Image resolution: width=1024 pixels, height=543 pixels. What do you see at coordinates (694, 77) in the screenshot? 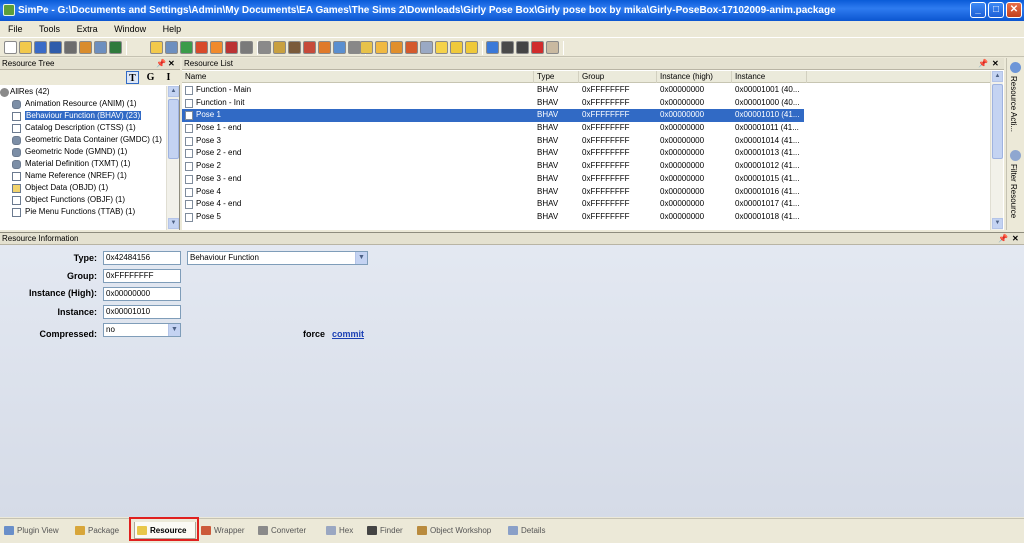
I see `column-instance-high: Instance (high)` at bounding box center [694, 77].